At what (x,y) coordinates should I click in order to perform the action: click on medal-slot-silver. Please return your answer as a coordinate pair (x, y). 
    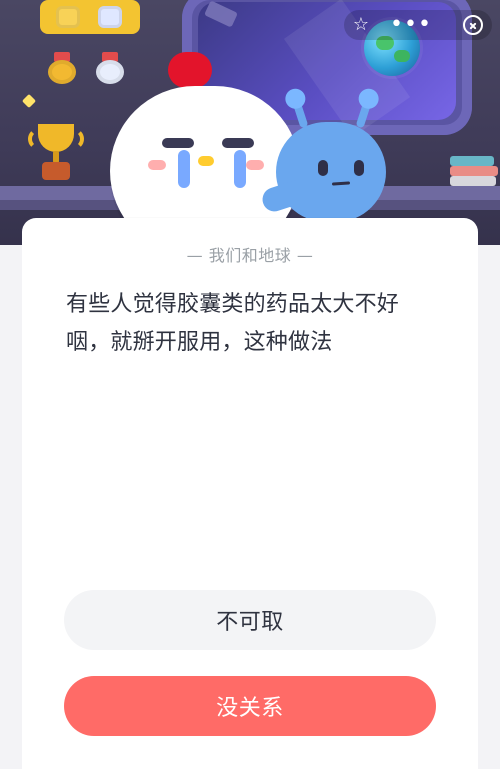
    Looking at the image, I should click on (110, 17).